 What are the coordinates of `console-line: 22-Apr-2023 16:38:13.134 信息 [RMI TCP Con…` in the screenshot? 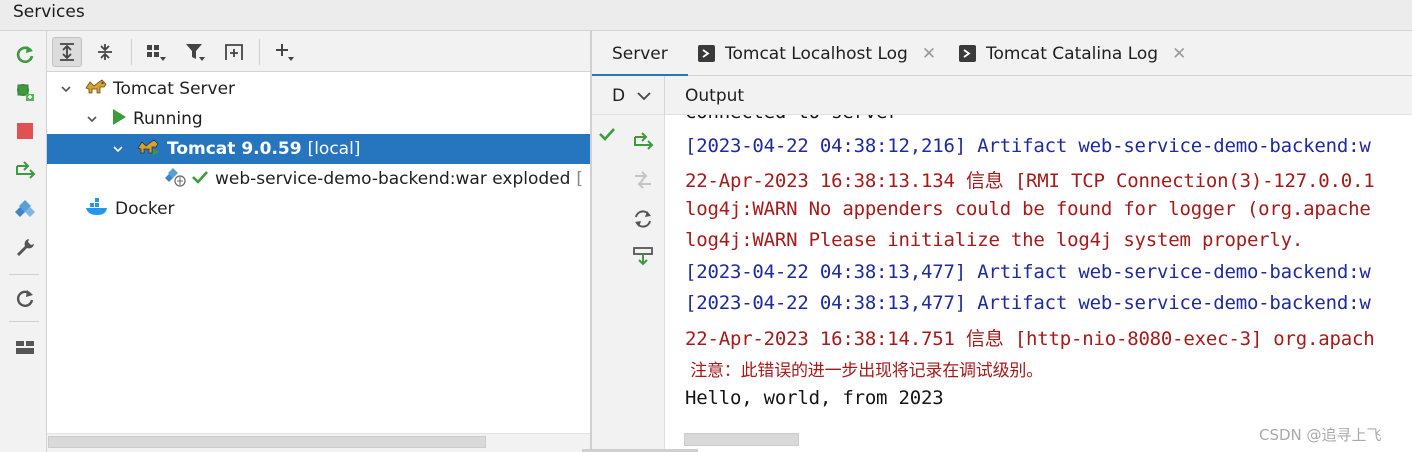 It's located at (1030, 181).